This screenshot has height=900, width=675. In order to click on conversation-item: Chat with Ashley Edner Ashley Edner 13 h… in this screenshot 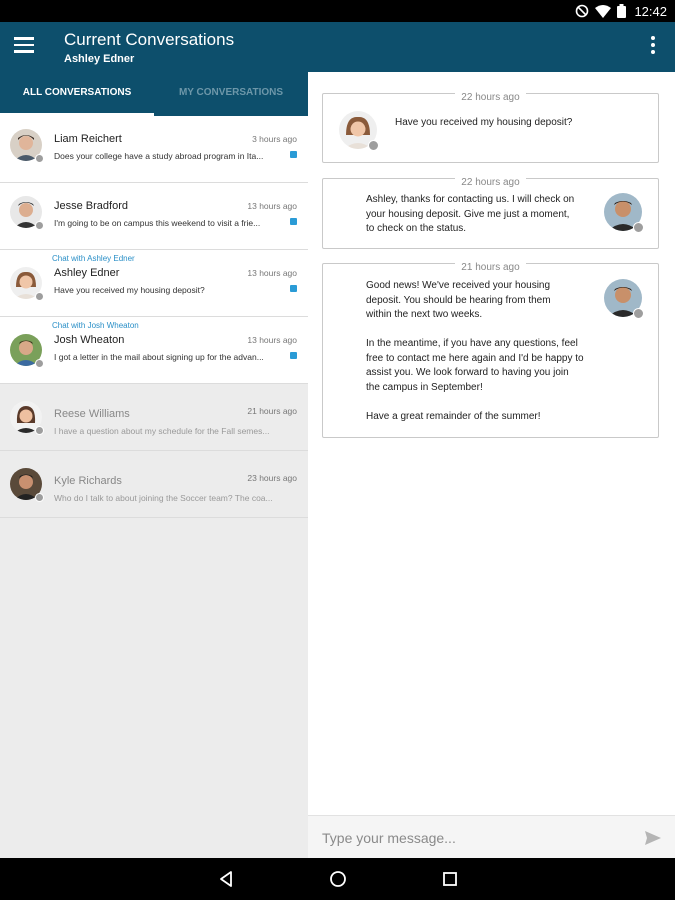, I will do `click(154, 283)`.